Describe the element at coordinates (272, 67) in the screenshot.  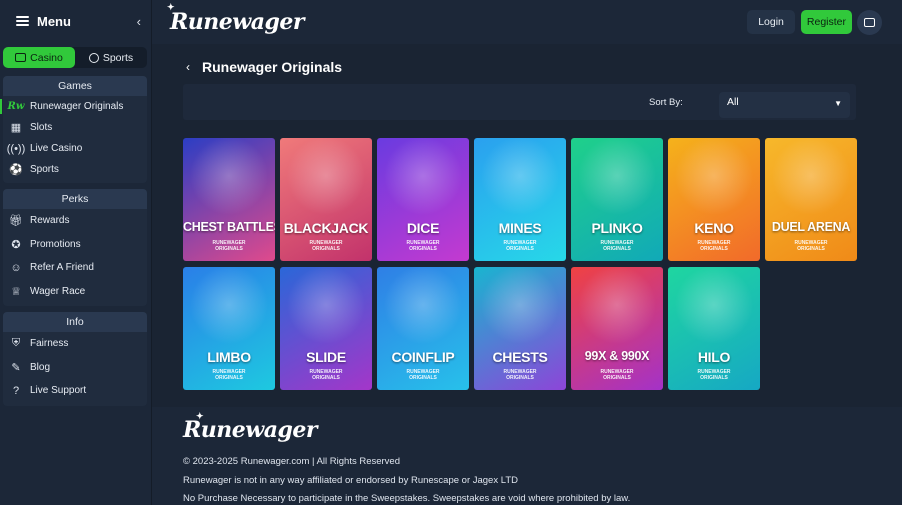
I see `page-title: Runewager Originals` at that location.